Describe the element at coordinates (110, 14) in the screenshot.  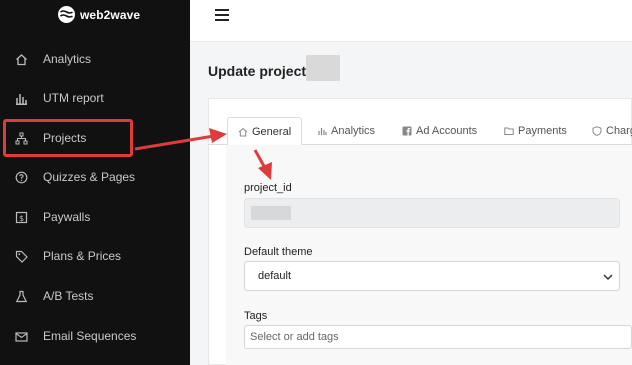
I see `logo-text: web2wave` at that location.